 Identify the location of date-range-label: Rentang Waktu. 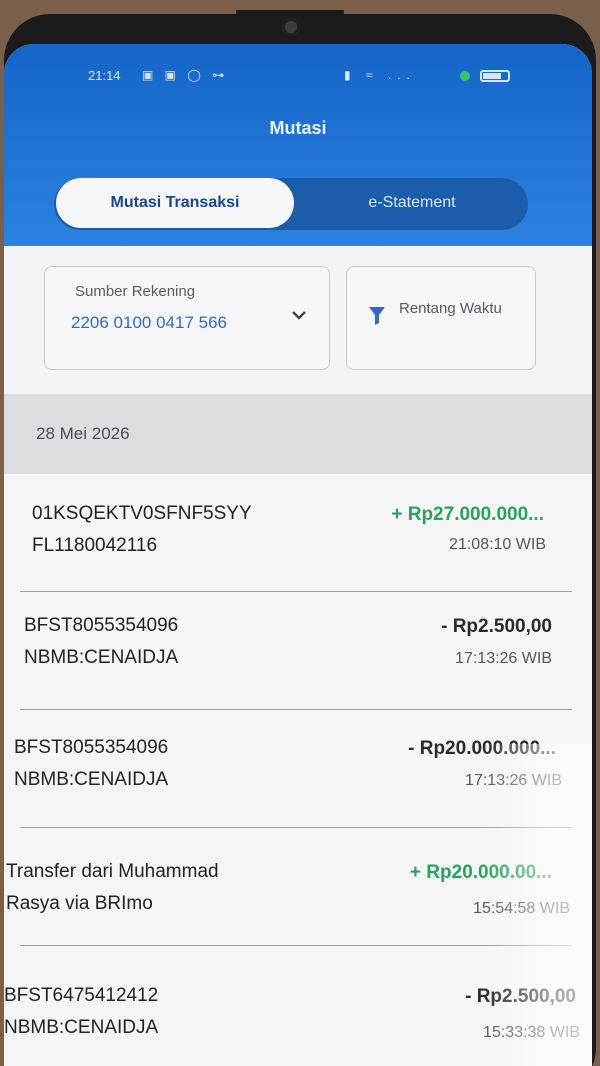
(450, 308).